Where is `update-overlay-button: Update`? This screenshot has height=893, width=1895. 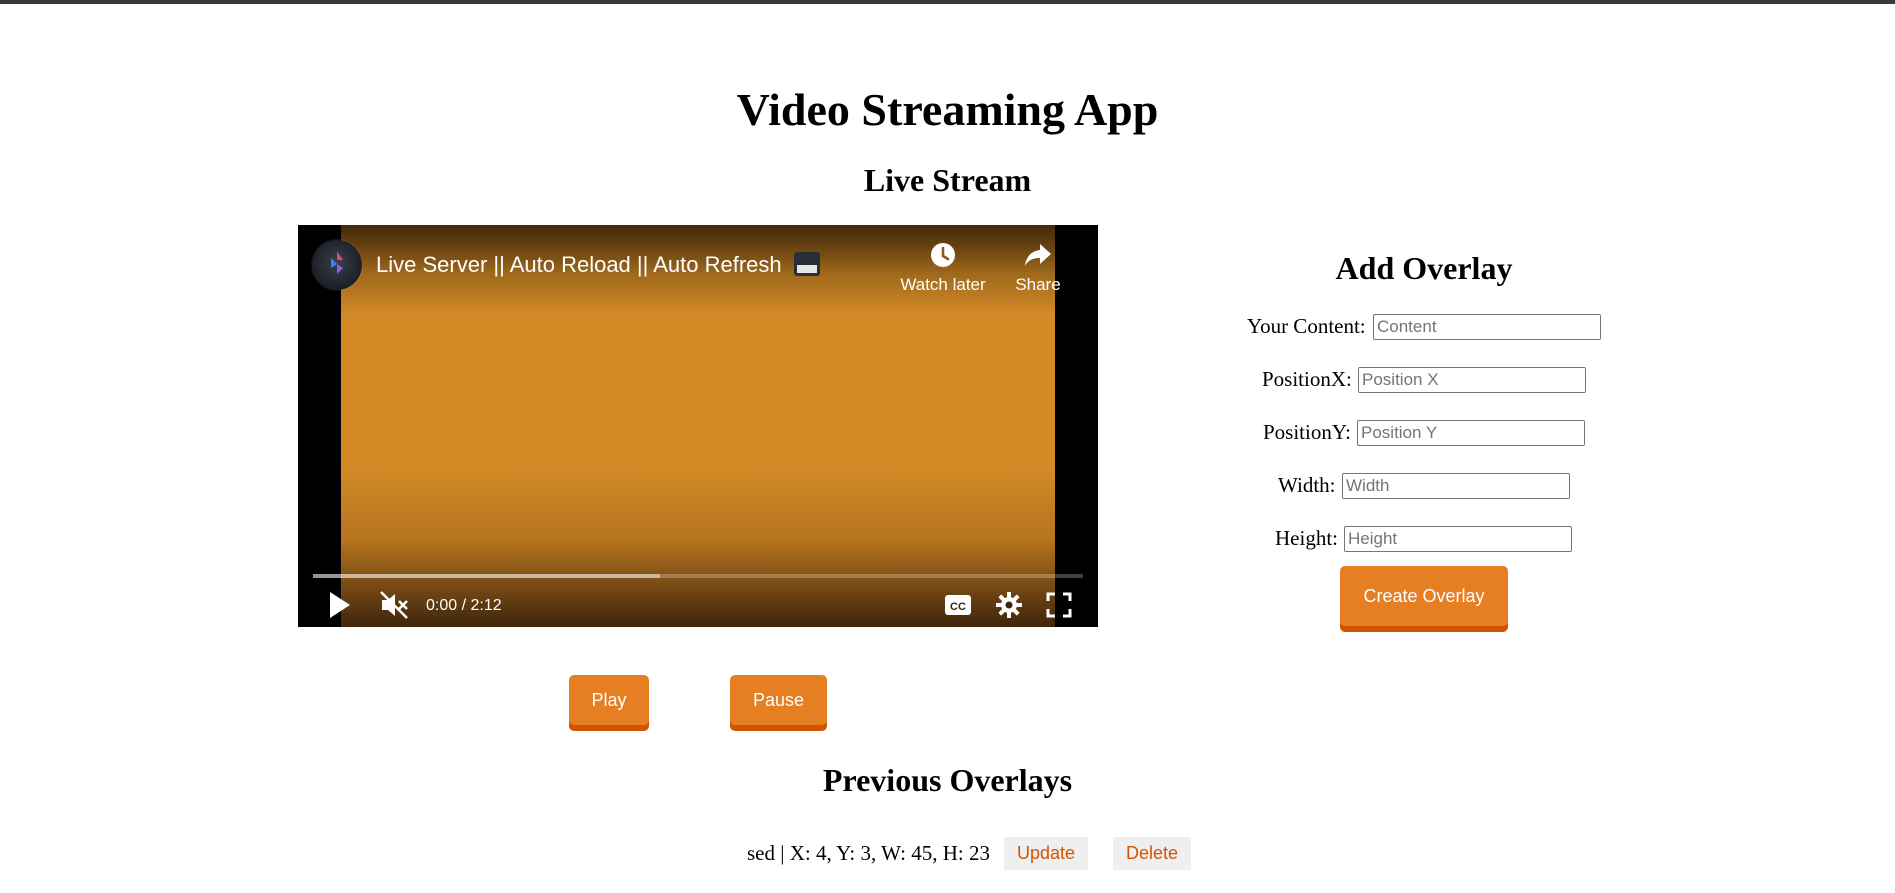 update-overlay-button: Update is located at coordinates (1046, 853).